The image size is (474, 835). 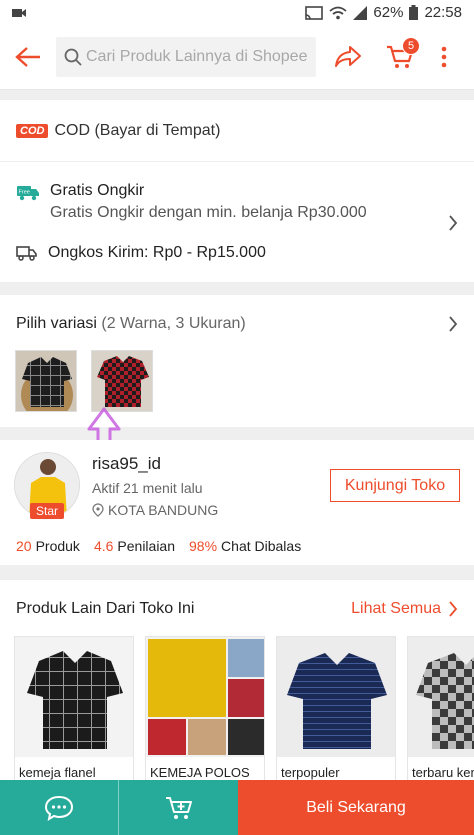 I want to click on cod-label: COD (Bayar di Tempat), so click(x=137, y=130).